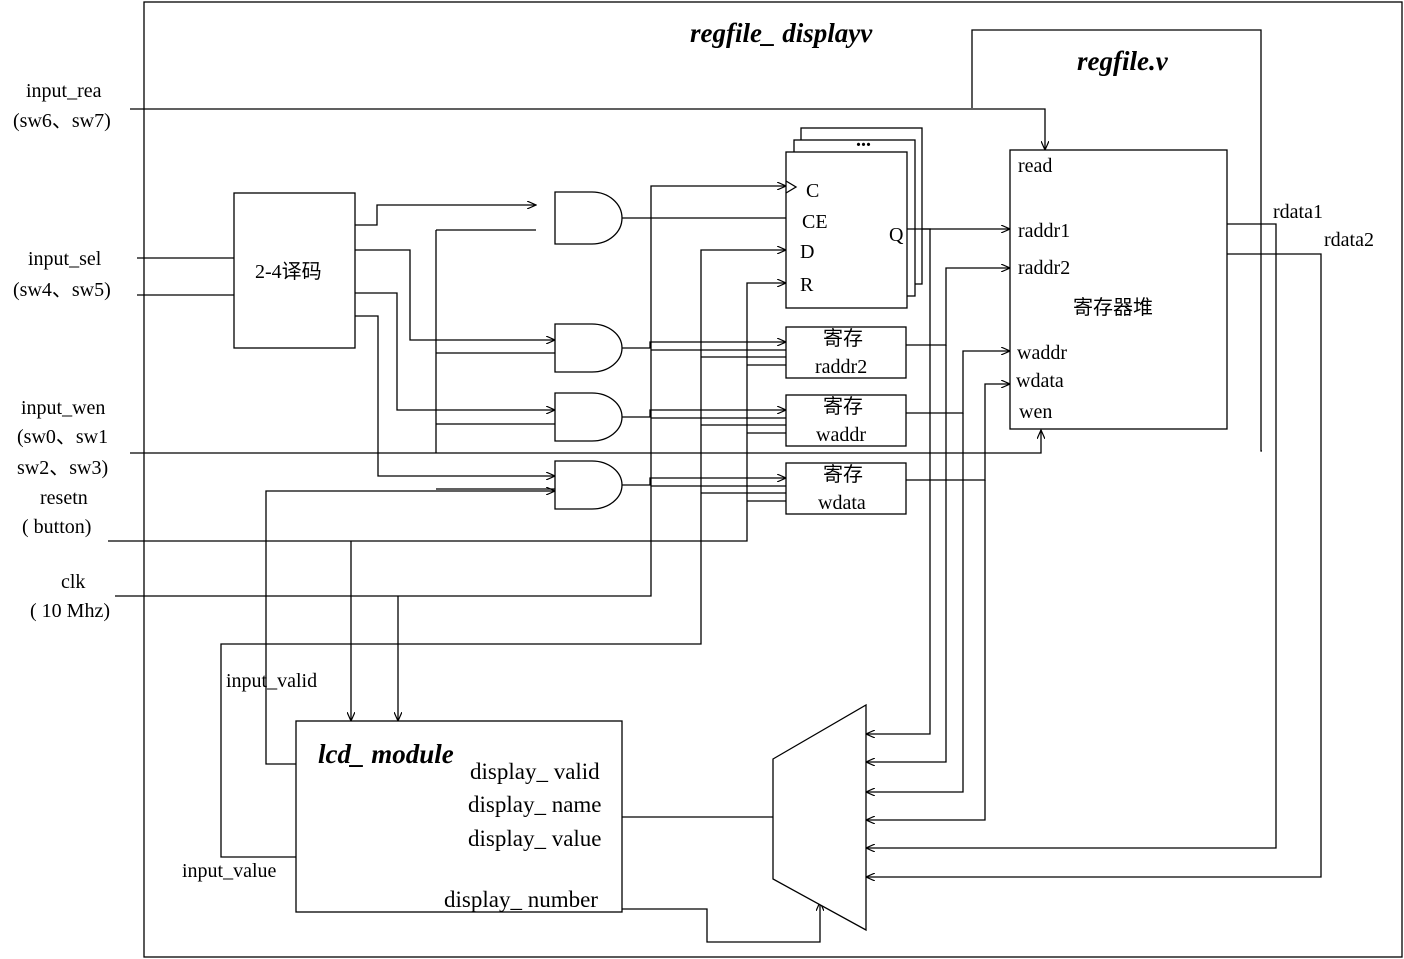 This screenshot has width=1404, height=959. What do you see at coordinates (843, 338) in the screenshot?
I see `register-raddr2-top: 寄存` at bounding box center [843, 338].